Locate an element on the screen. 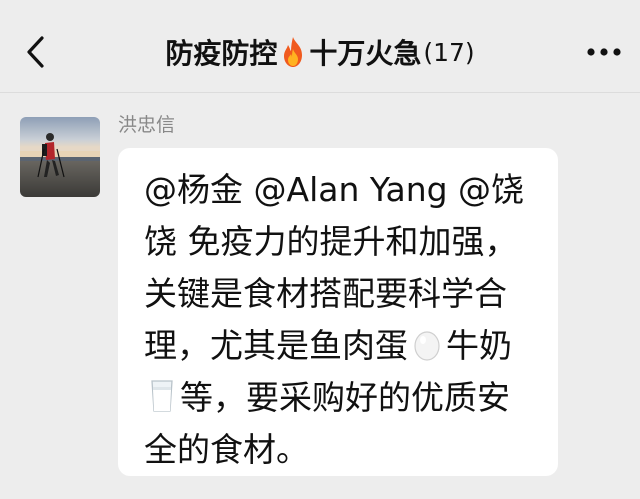  avatar-photo-hiker is located at coordinates (60, 157).